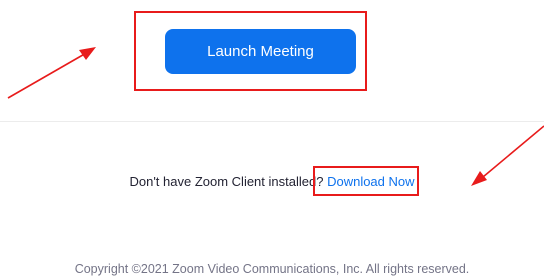 This screenshot has height=276, width=544. I want to click on launch-meeting-button: Launch Meeting, so click(260, 51).